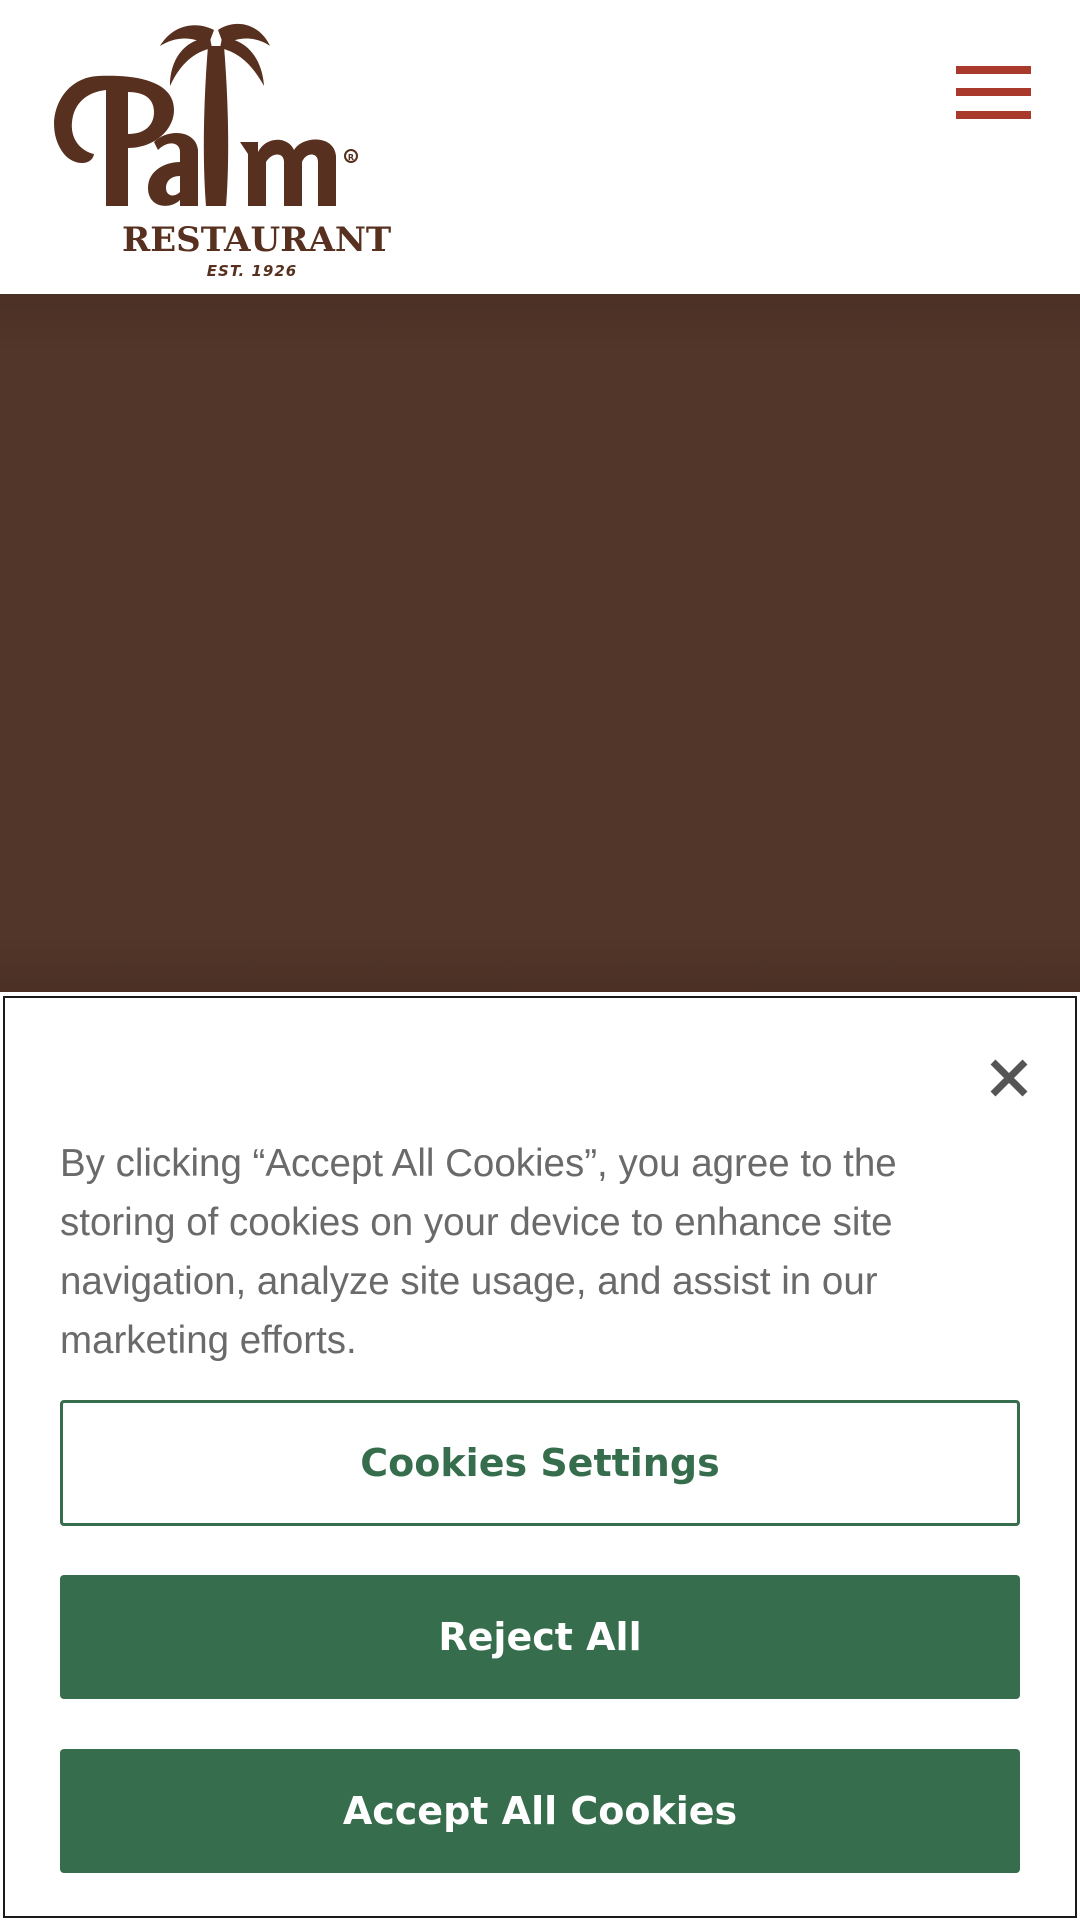 The width and height of the screenshot is (1080, 1920). I want to click on cookies-settings-button: Cookies Settings, so click(540, 1463).